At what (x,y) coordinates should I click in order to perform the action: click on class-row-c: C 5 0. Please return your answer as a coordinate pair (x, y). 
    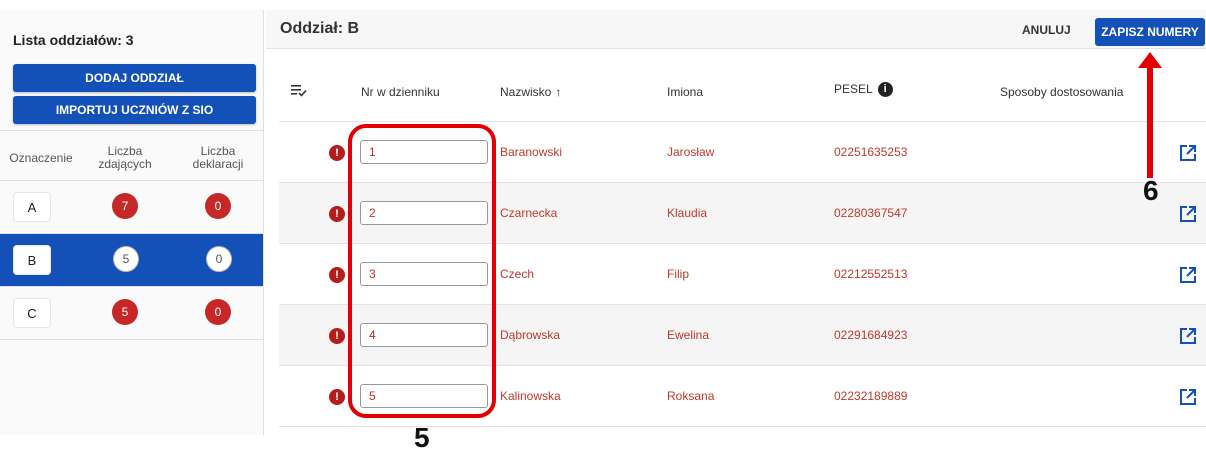
    Looking at the image, I should click on (131, 313).